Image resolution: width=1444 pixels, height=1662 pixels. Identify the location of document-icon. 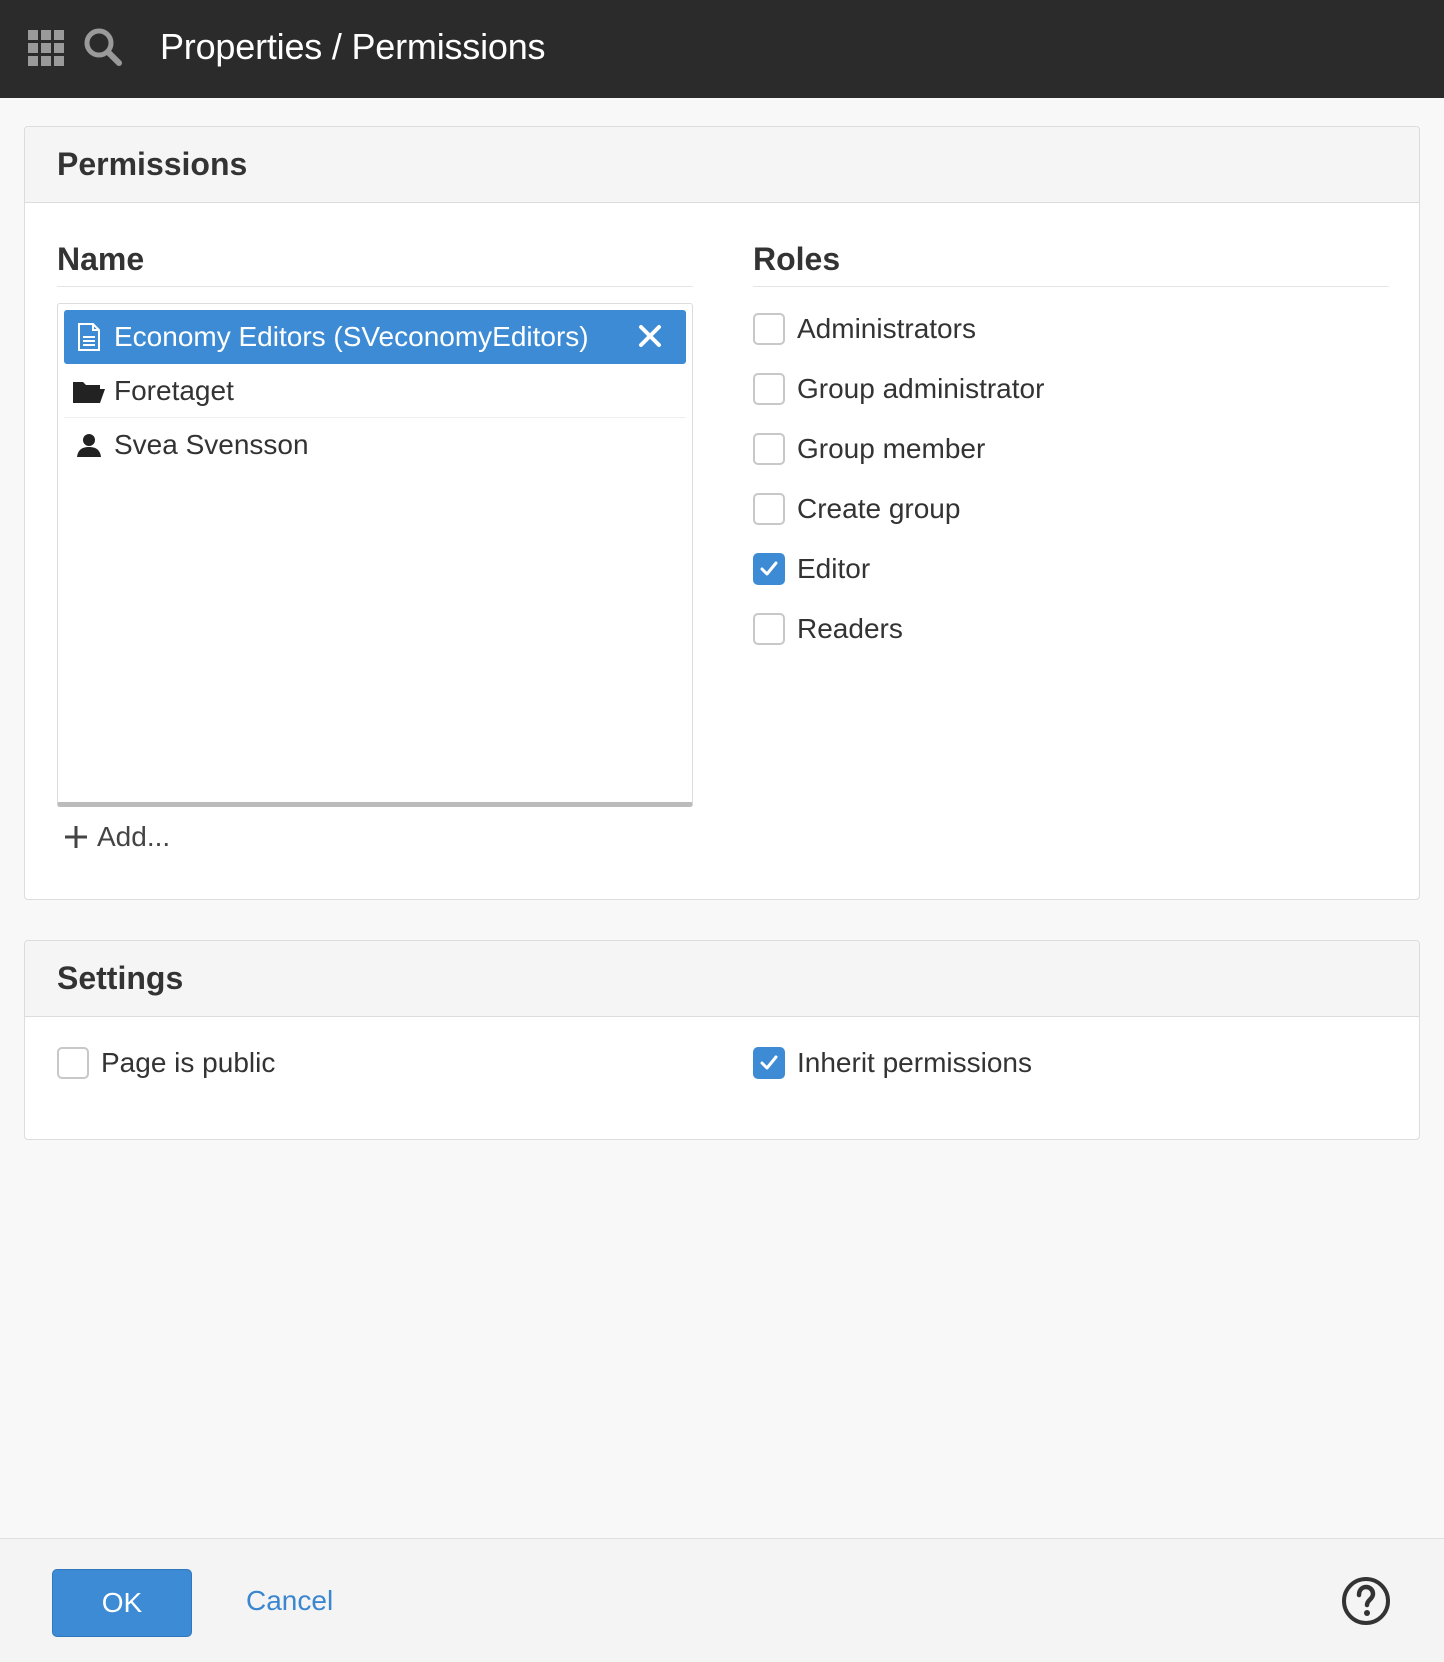
(89, 337).